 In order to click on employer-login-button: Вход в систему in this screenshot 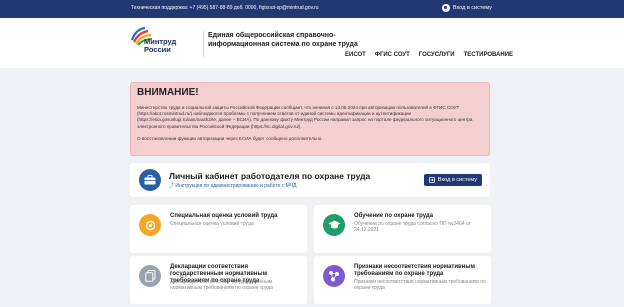, I will do `click(452, 180)`.